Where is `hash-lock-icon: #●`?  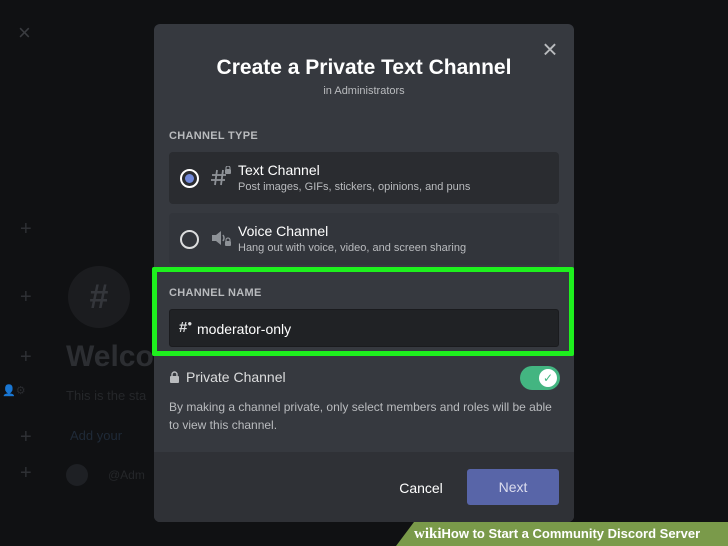
hash-lock-icon: #● is located at coordinates (186, 327).